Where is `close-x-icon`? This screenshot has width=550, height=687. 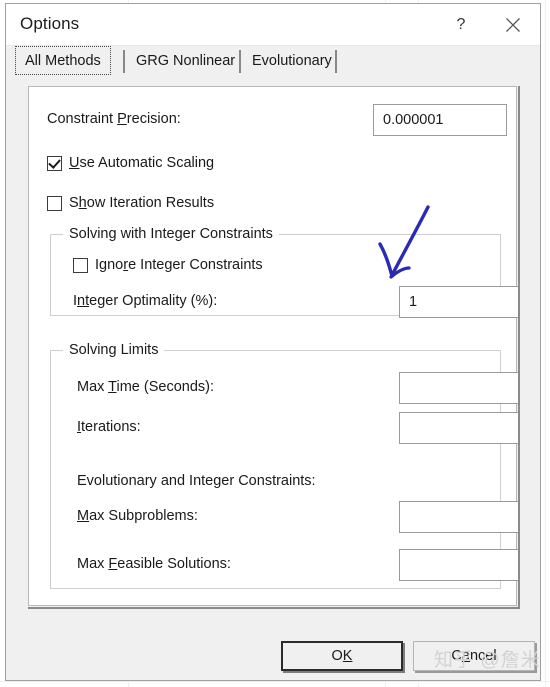
close-x-icon is located at coordinates (513, 24).